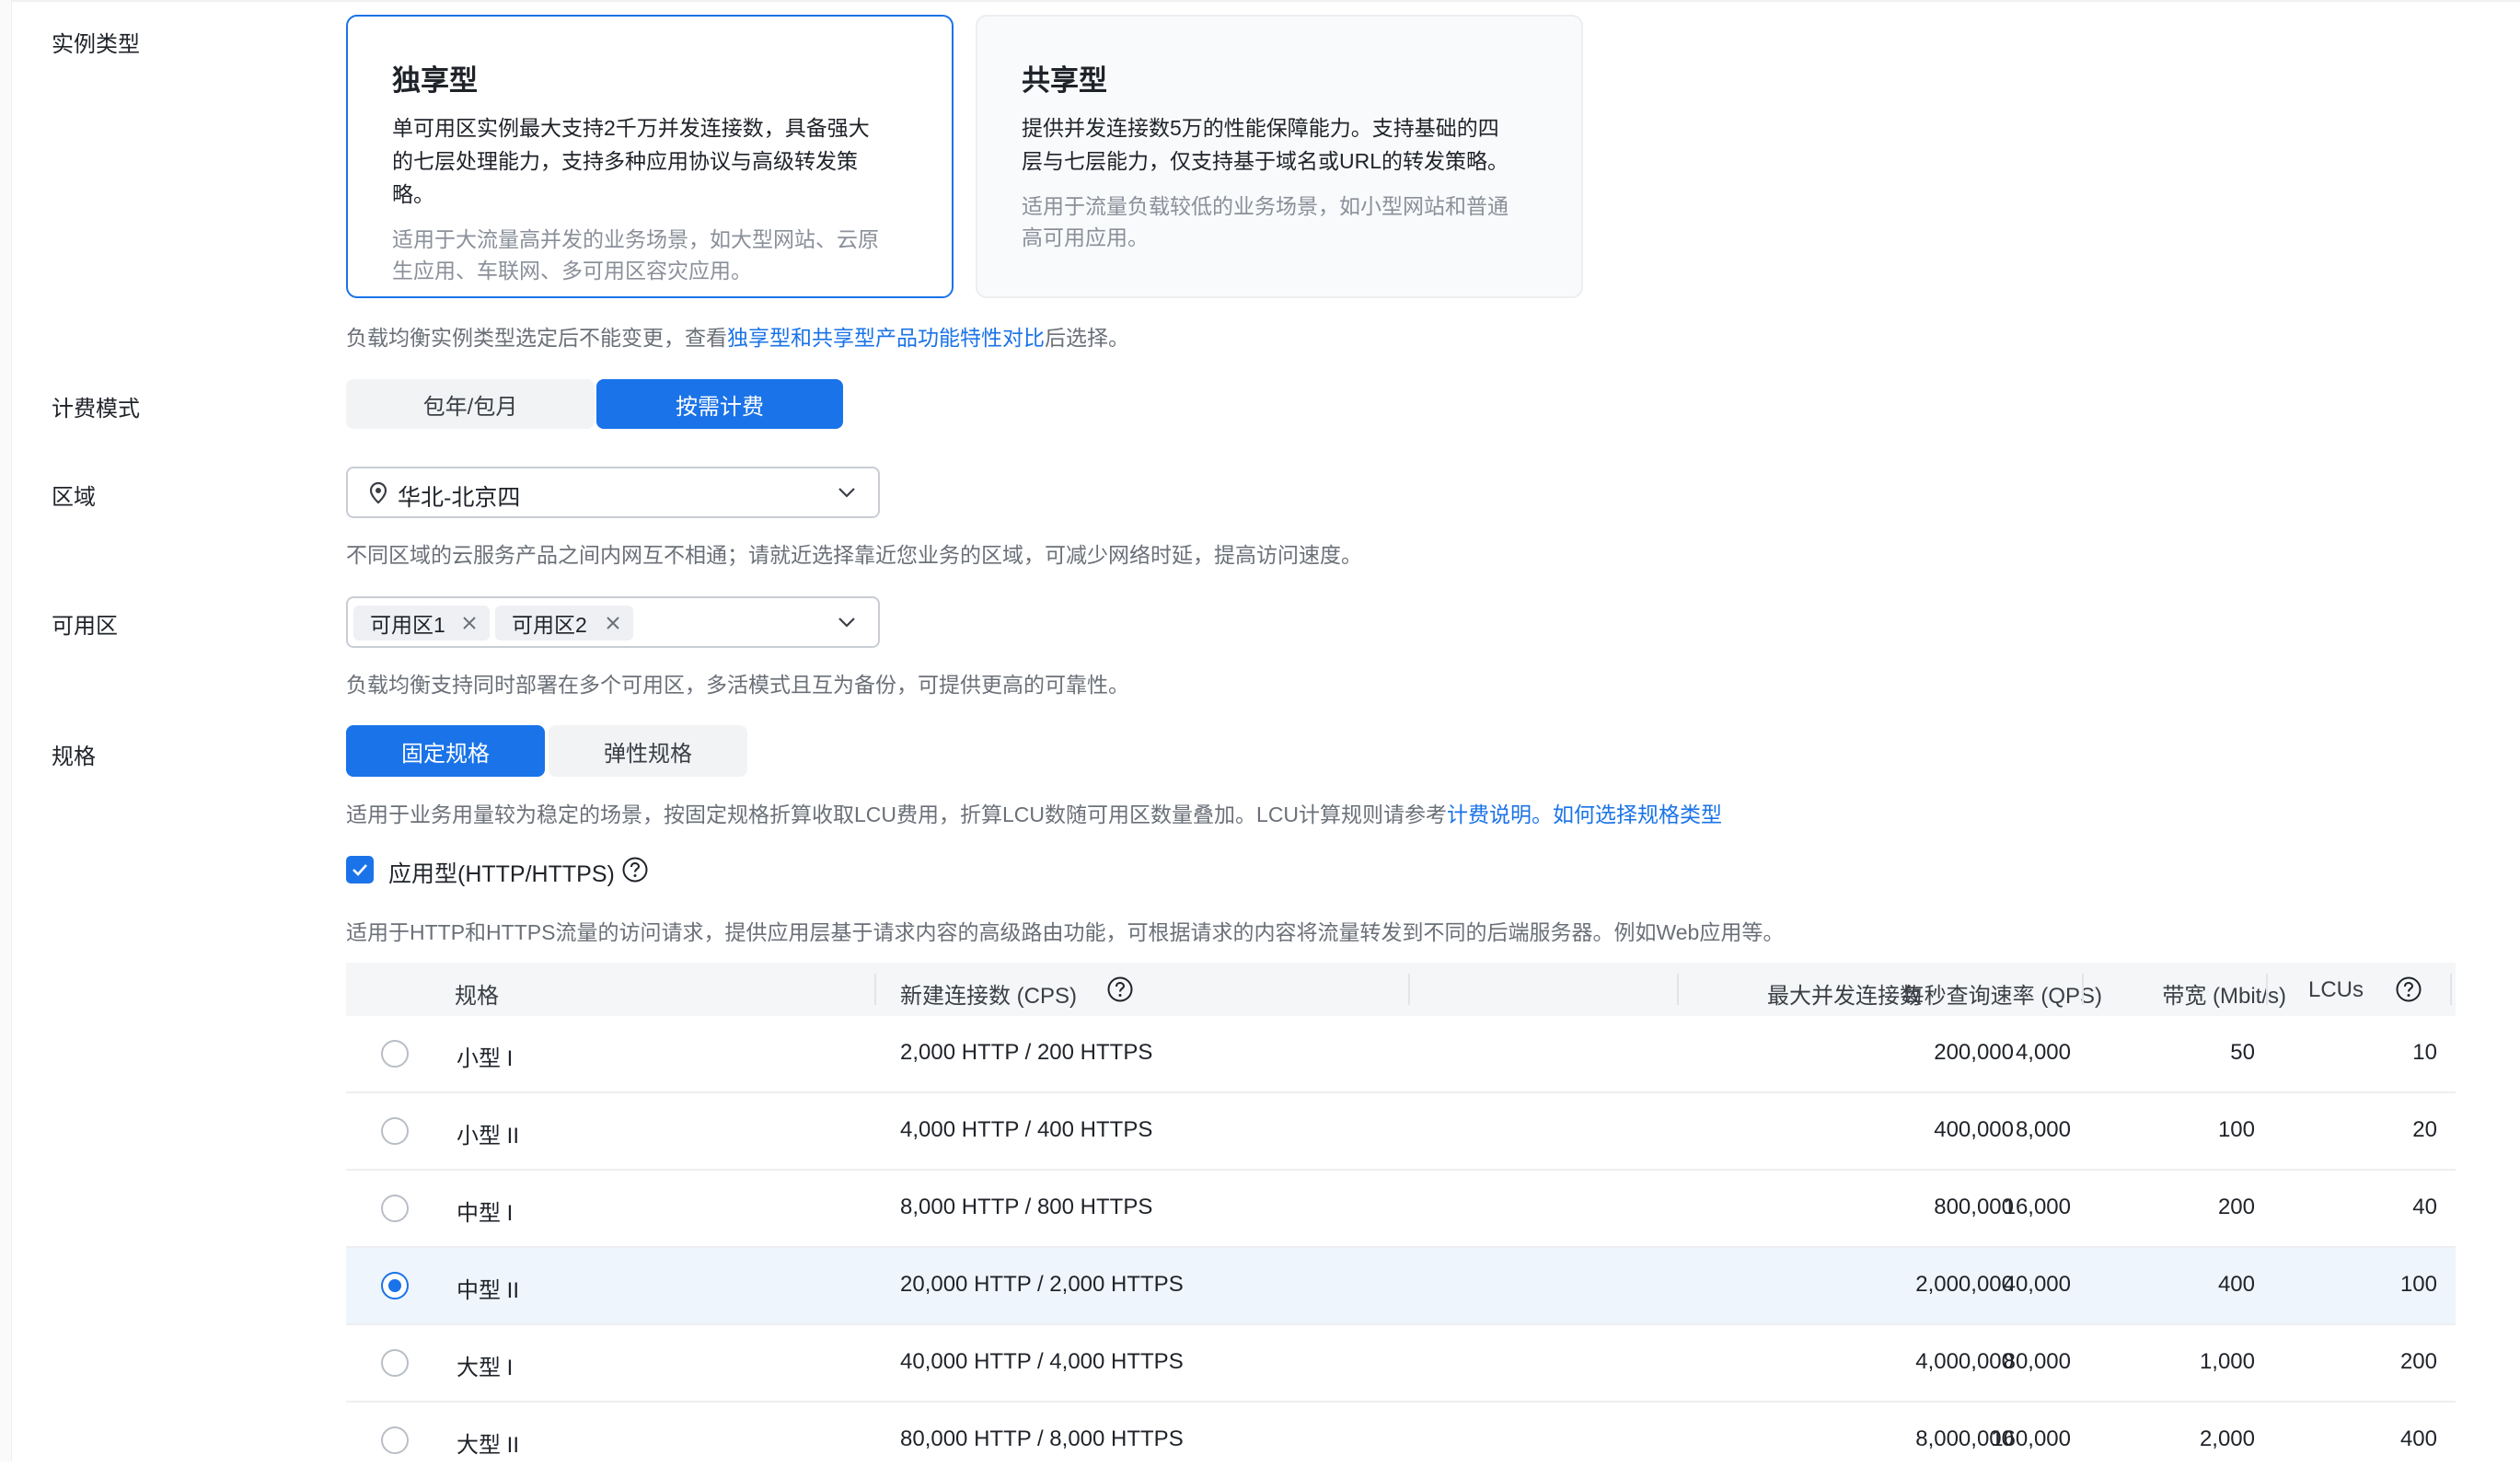  I want to click on desc-line: 提供并发连接数5万的性能保障能力。支持基础的四, so click(1260, 128).